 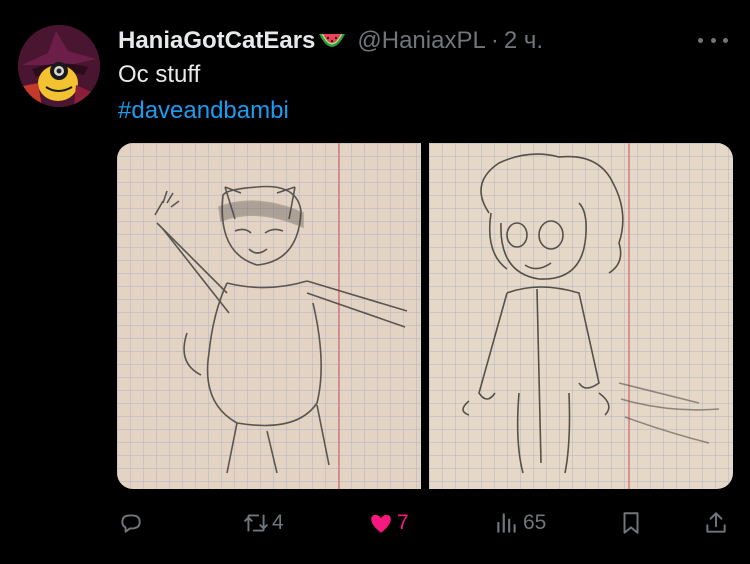 What do you see at coordinates (278, 522) in the screenshot?
I see `retweet-count: 4` at bounding box center [278, 522].